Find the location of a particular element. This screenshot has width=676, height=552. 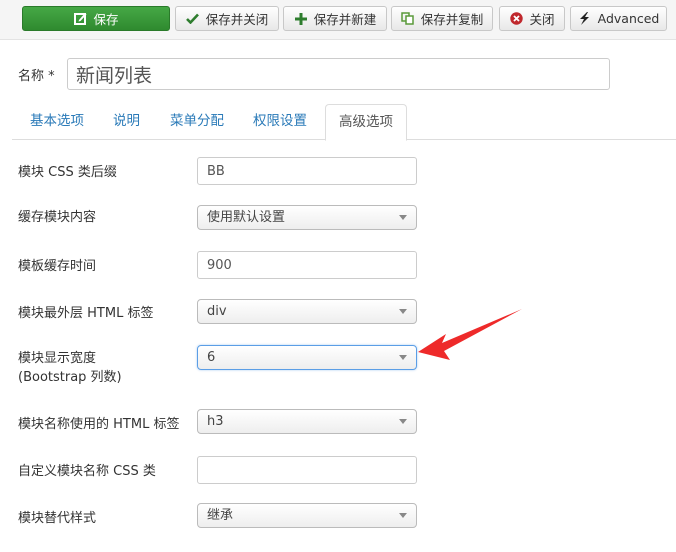

cache-time-label: 模板缓存时间 is located at coordinates (57, 266).